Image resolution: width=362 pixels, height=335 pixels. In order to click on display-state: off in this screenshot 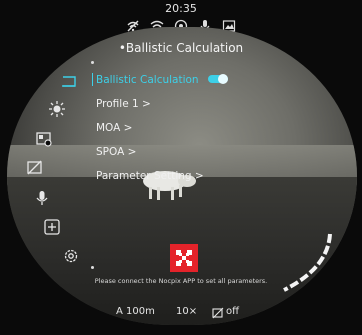, I will do `click(233, 311)`.